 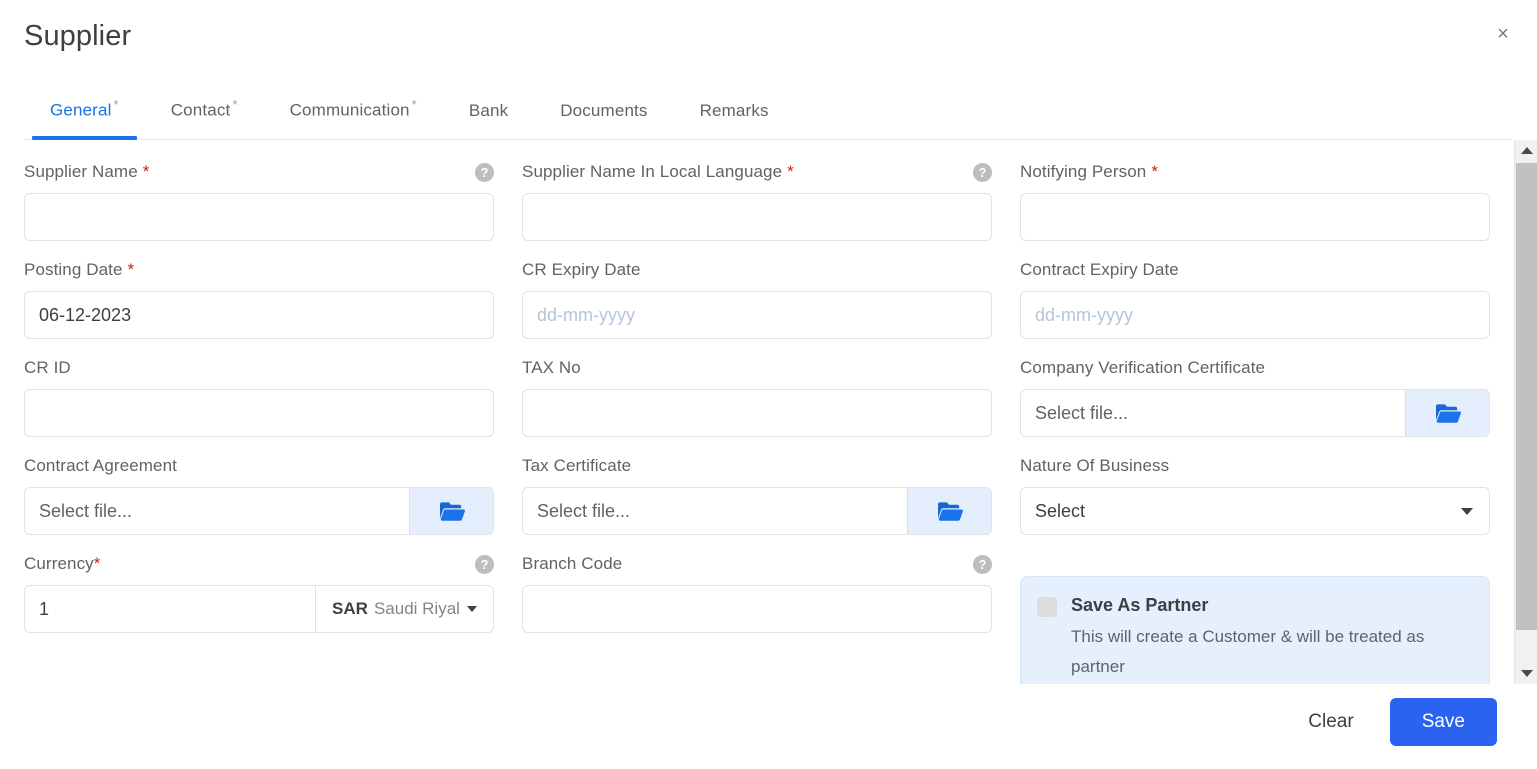 What do you see at coordinates (551, 367) in the screenshot?
I see `label-tax-no-text: TAX No` at bounding box center [551, 367].